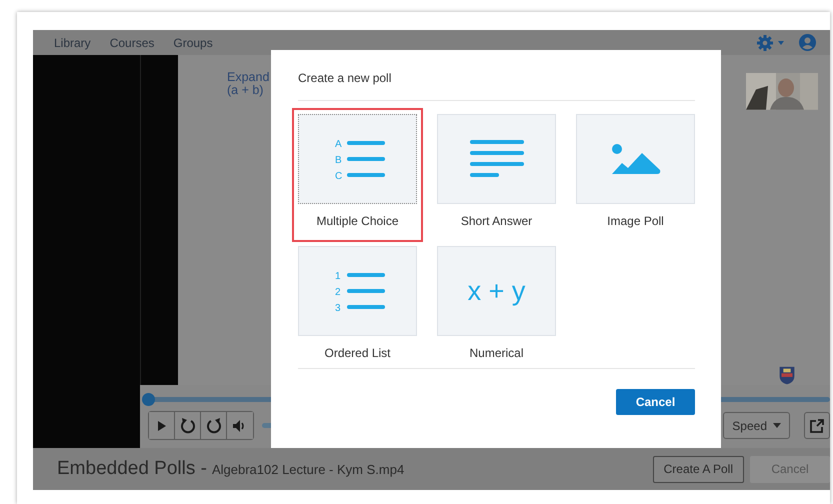 This screenshot has width=833, height=504. What do you see at coordinates (132, 469) in the screenshot?
I see `page-title: Embedded Polls -` at bounding box center [132, 469].